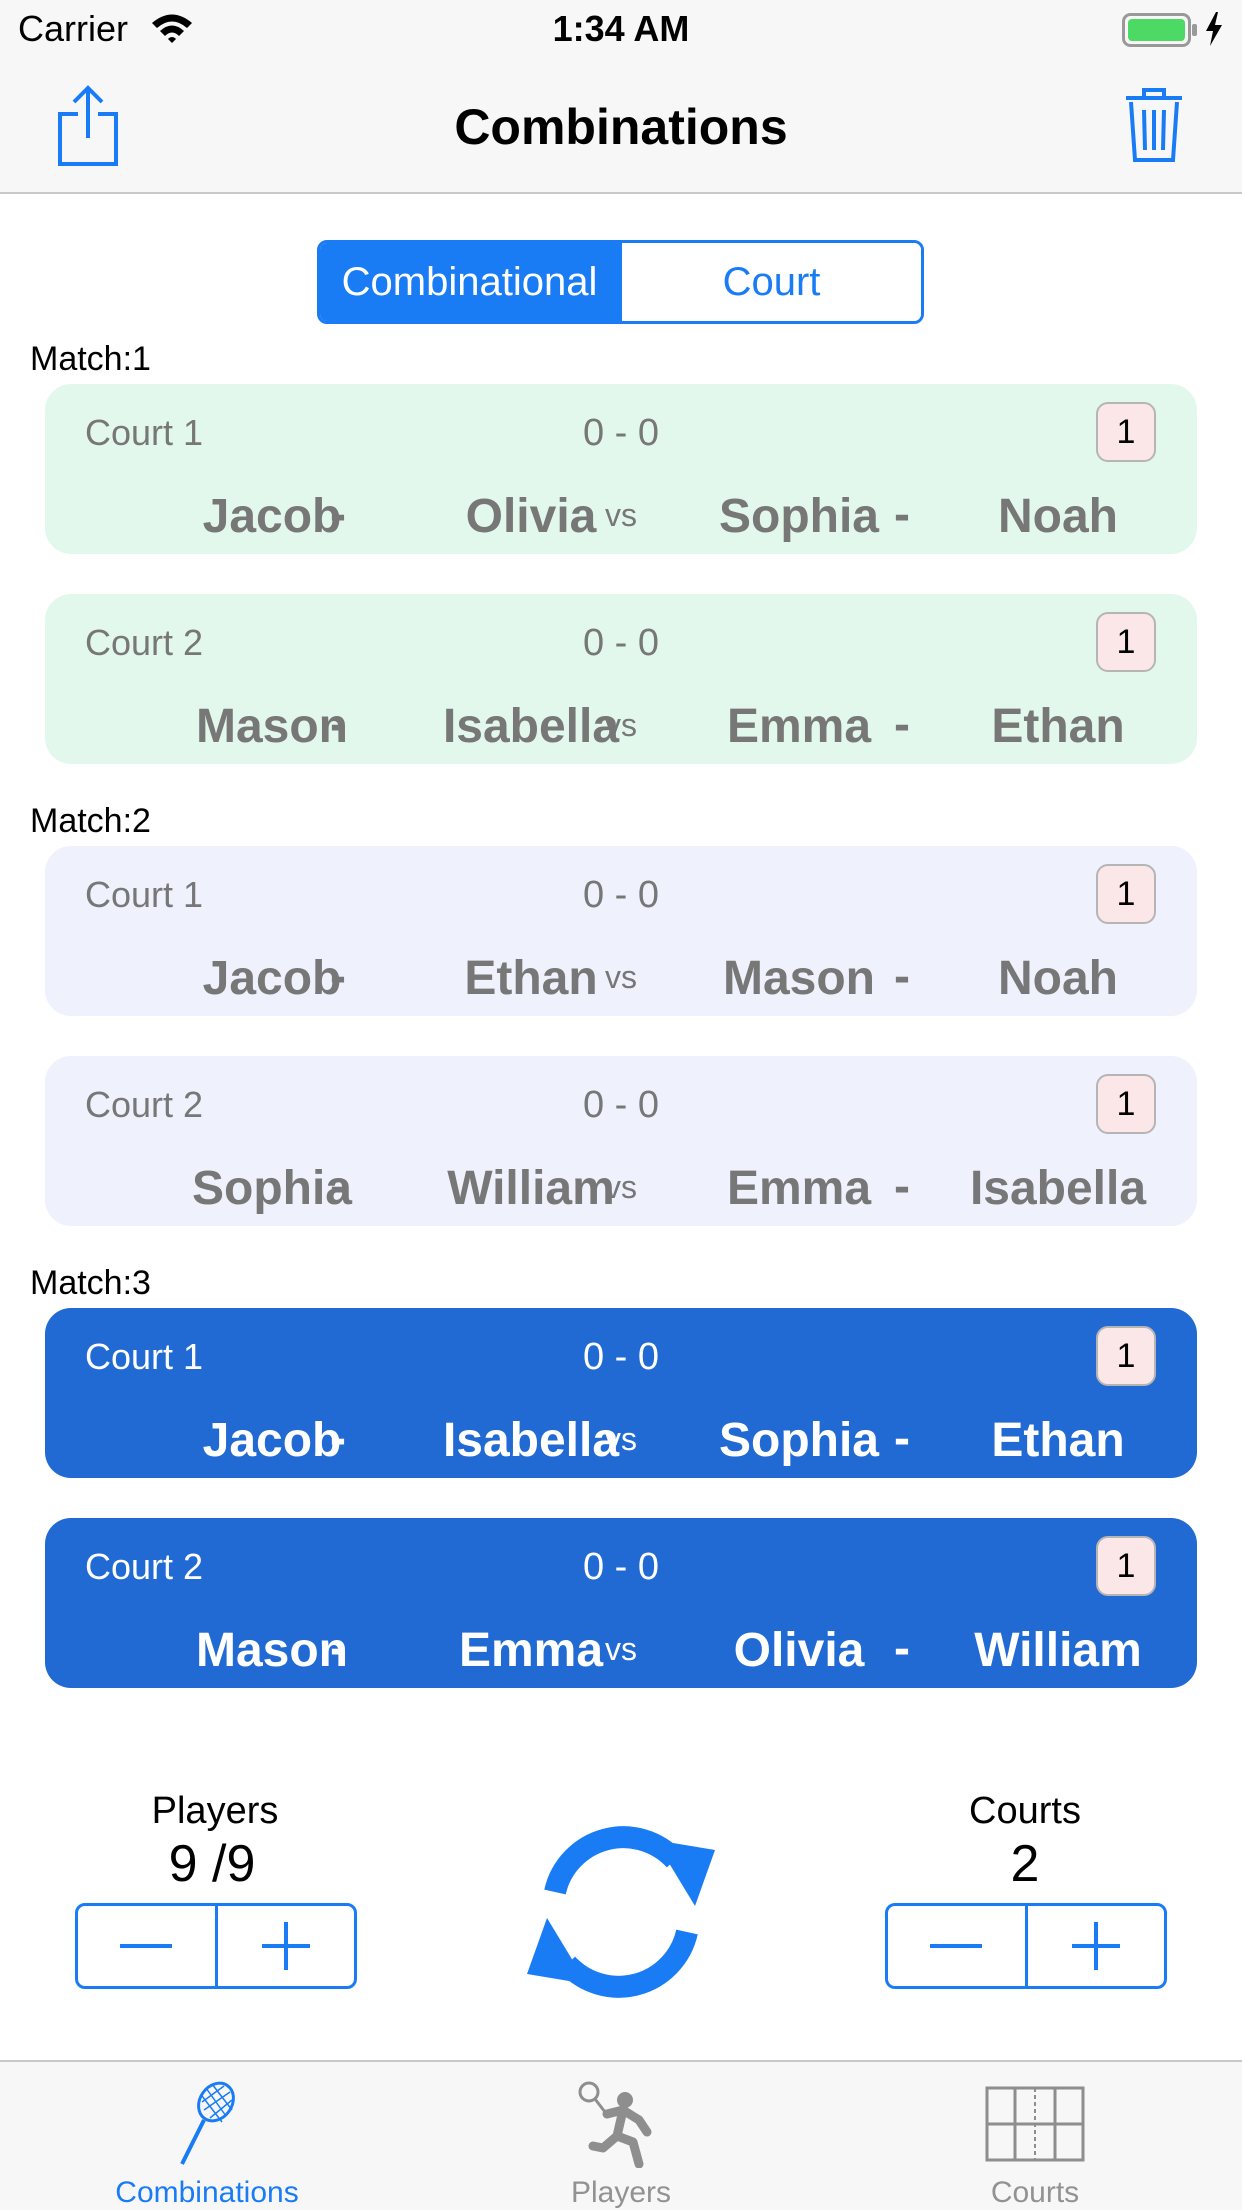  Describe the element at coordinates (1214, 29) in the screenshot. I see `charging-icon` at that location.